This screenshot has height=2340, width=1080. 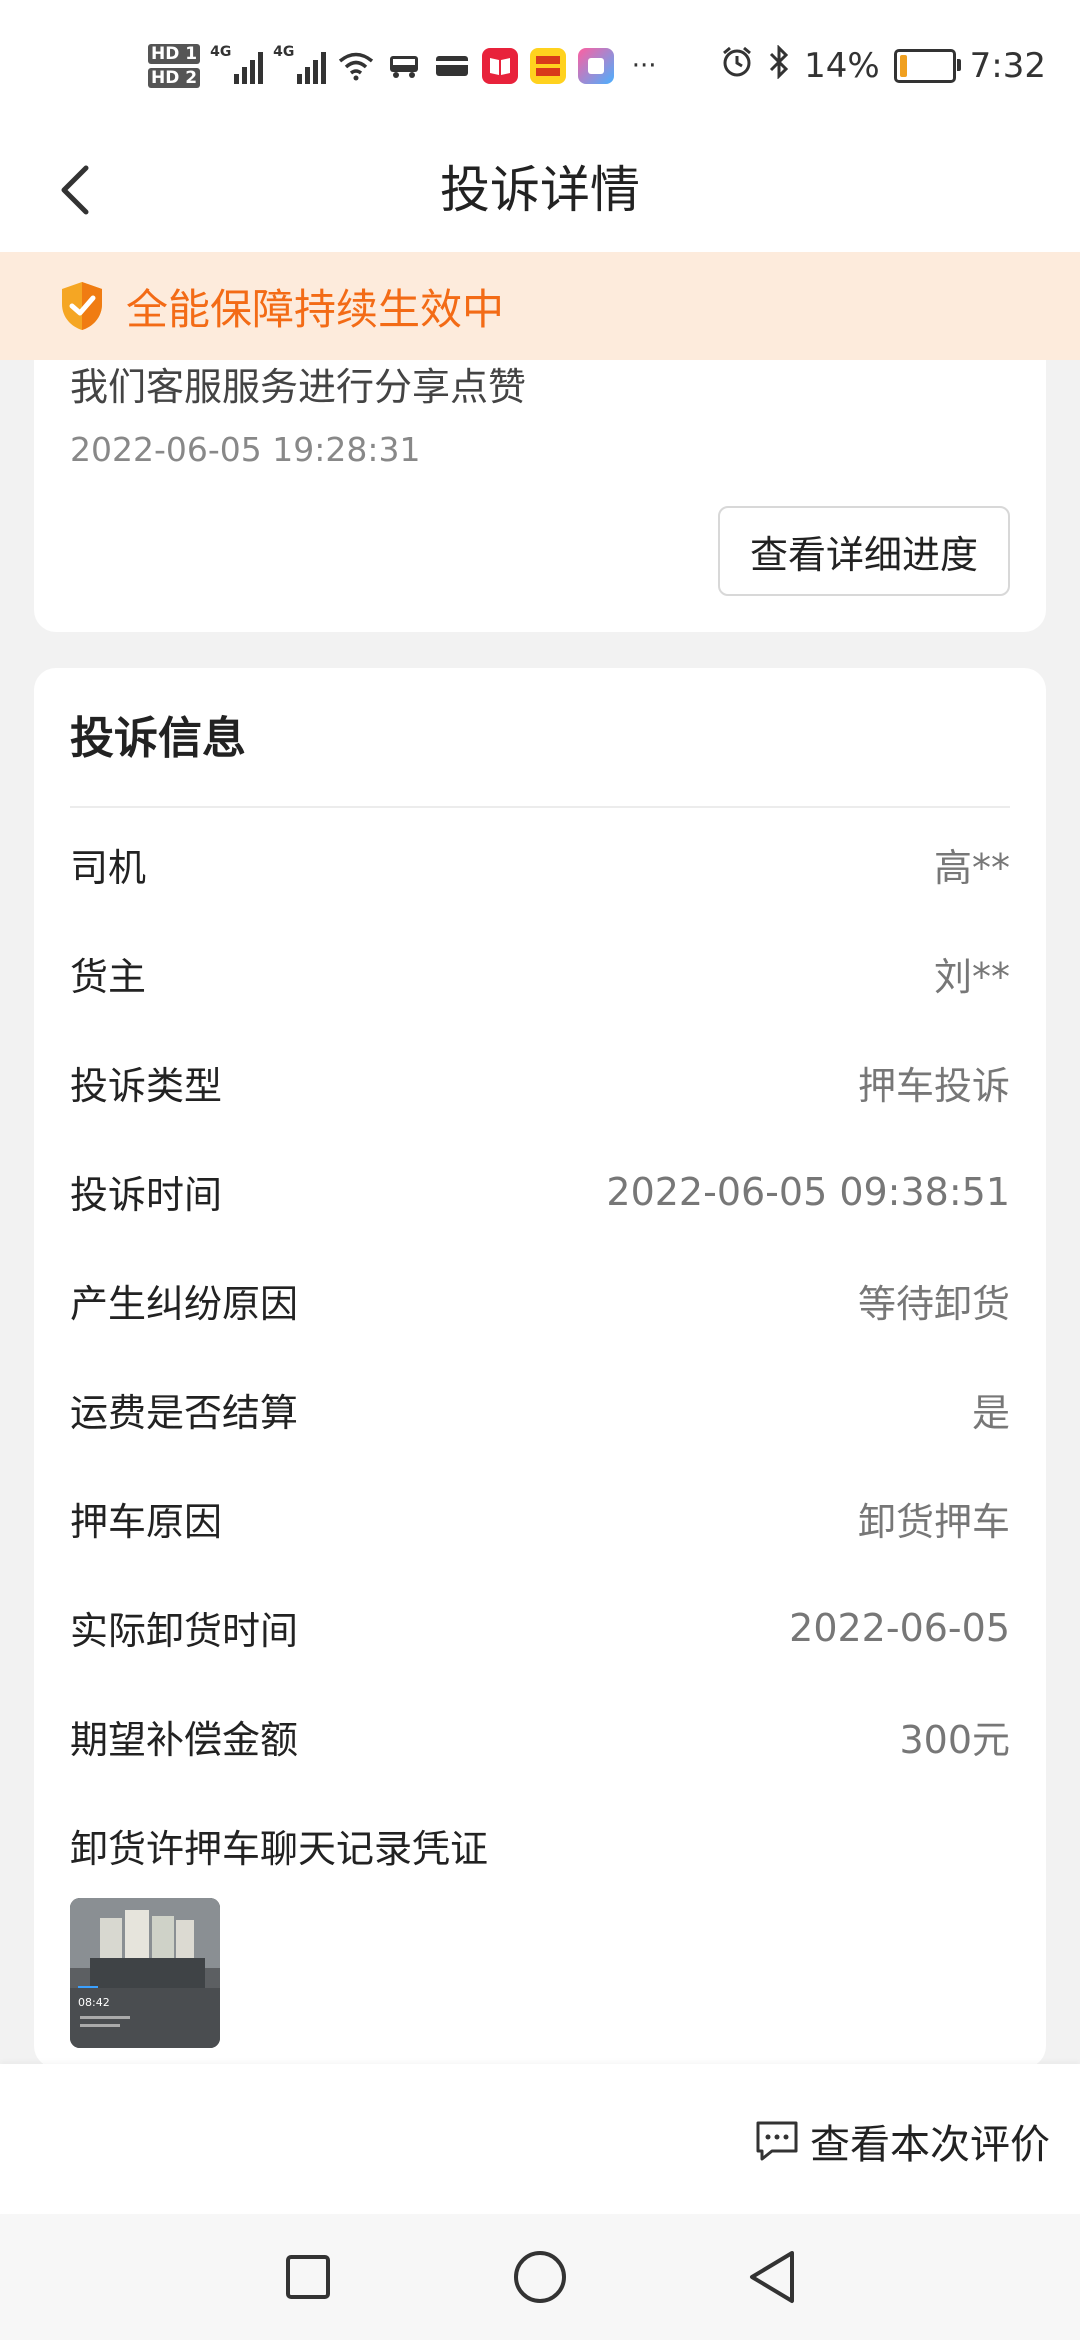 What do you see at coordinates (1007, 66) in the screenshot?
I see `clock-time: 7:32` at bounding box center [1007, 66].